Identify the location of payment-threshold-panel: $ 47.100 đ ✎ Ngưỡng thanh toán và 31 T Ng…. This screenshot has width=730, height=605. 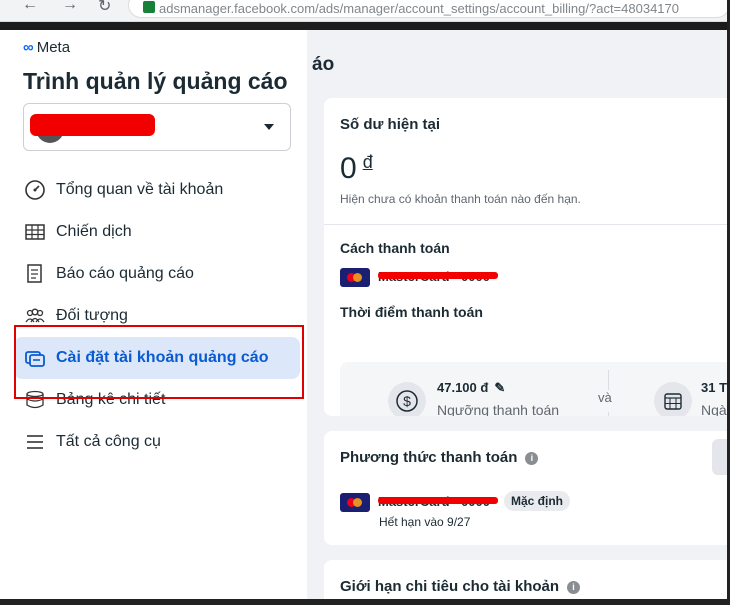
(533, 389).